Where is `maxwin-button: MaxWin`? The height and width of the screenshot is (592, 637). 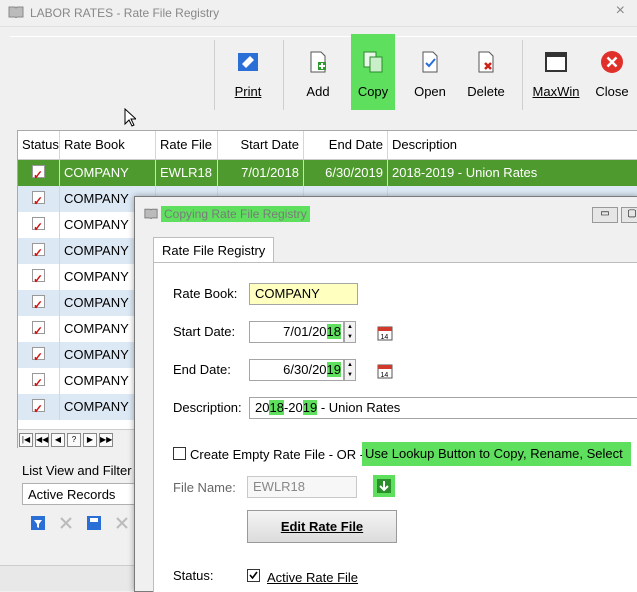 maxwin-button: MaxWin is located at coordinates (556, 73).